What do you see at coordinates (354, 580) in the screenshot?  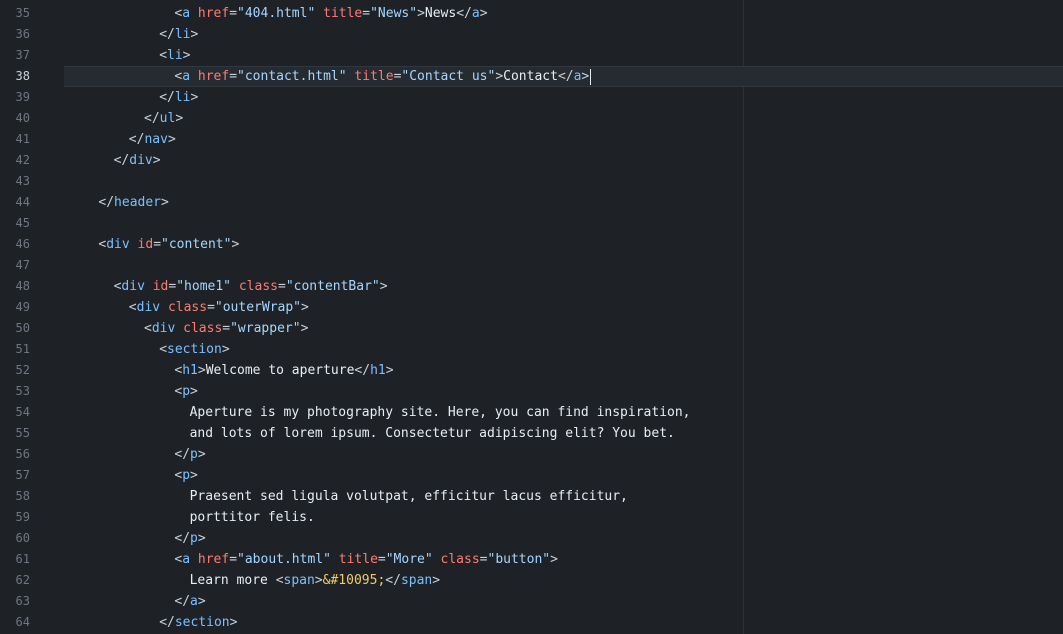 I see `code-token: &#10095;` at bounding box center [354, 580].